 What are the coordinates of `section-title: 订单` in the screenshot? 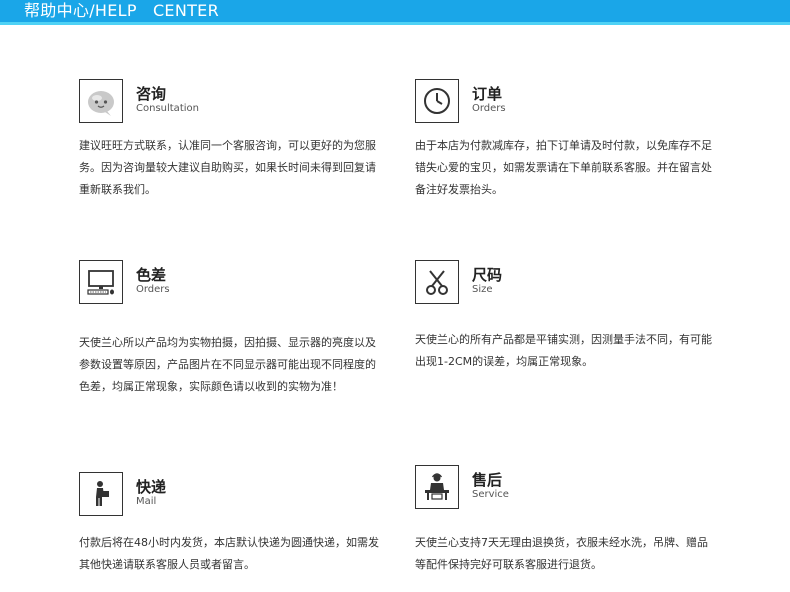 It's located at (487, 94).